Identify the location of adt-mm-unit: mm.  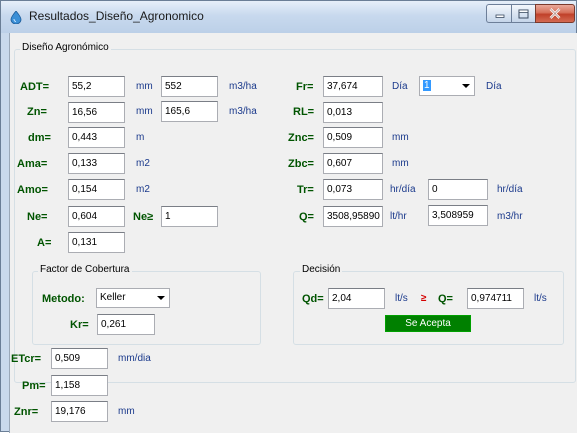
(144, 86).